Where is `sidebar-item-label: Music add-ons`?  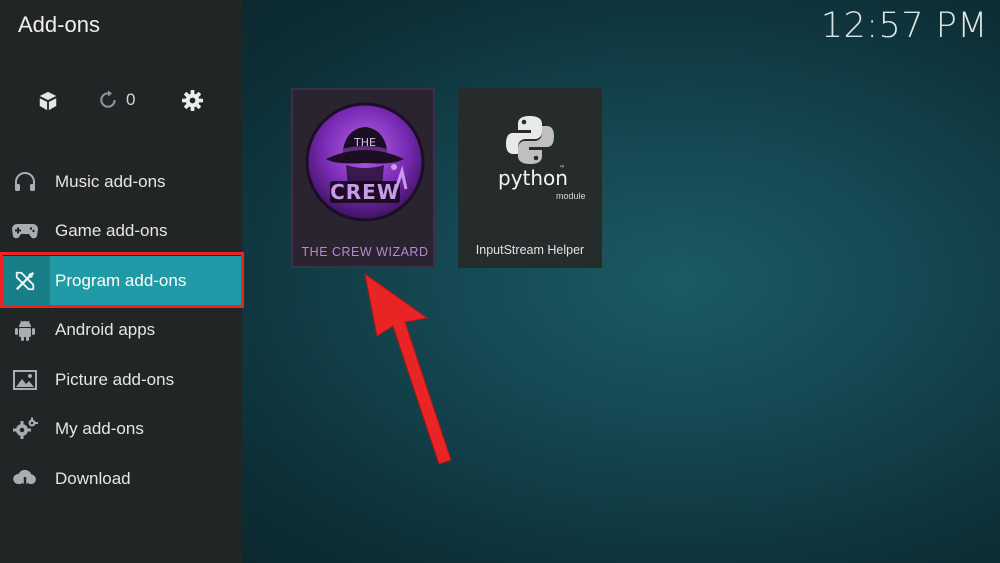
sidebar-item-label: Music add-ons is located at coordinates (110, 181).